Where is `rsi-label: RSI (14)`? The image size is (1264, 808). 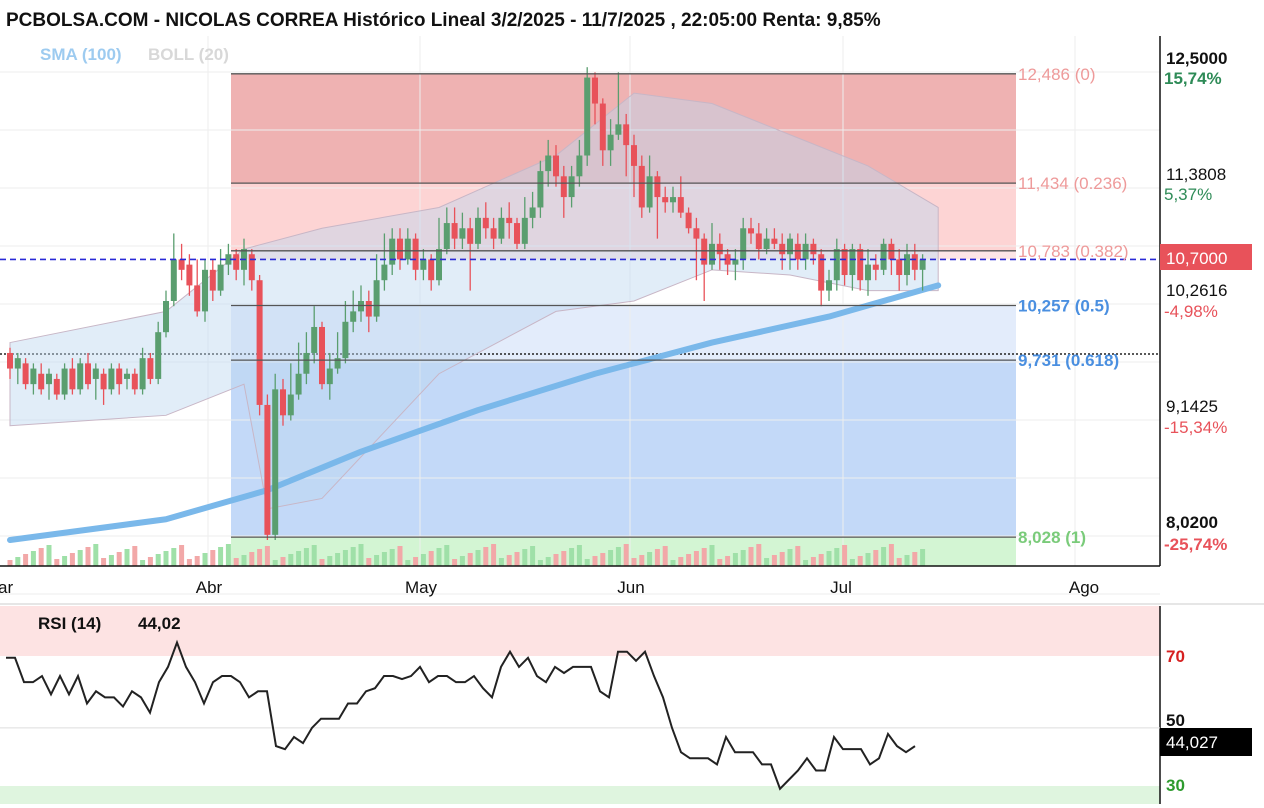
rsi-label: RSI (14) is located at coordinates (69, 623).